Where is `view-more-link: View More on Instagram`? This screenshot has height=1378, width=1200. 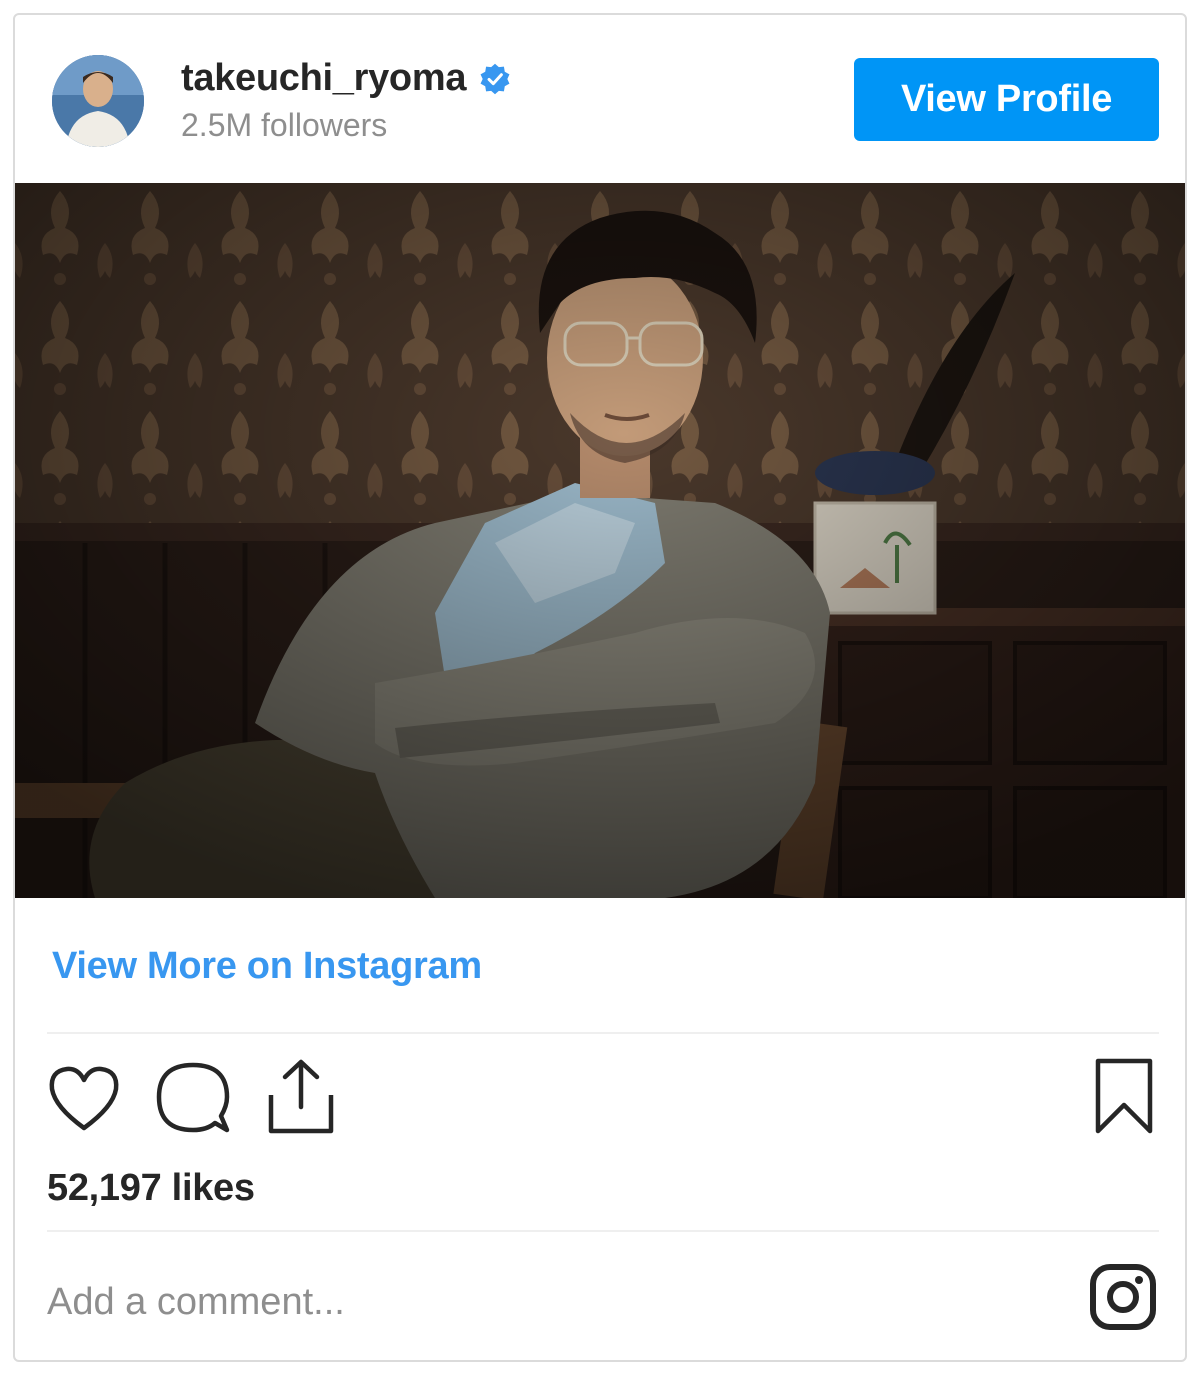 view-more-link: View More on Instagram is located at coordinates (267, 966).